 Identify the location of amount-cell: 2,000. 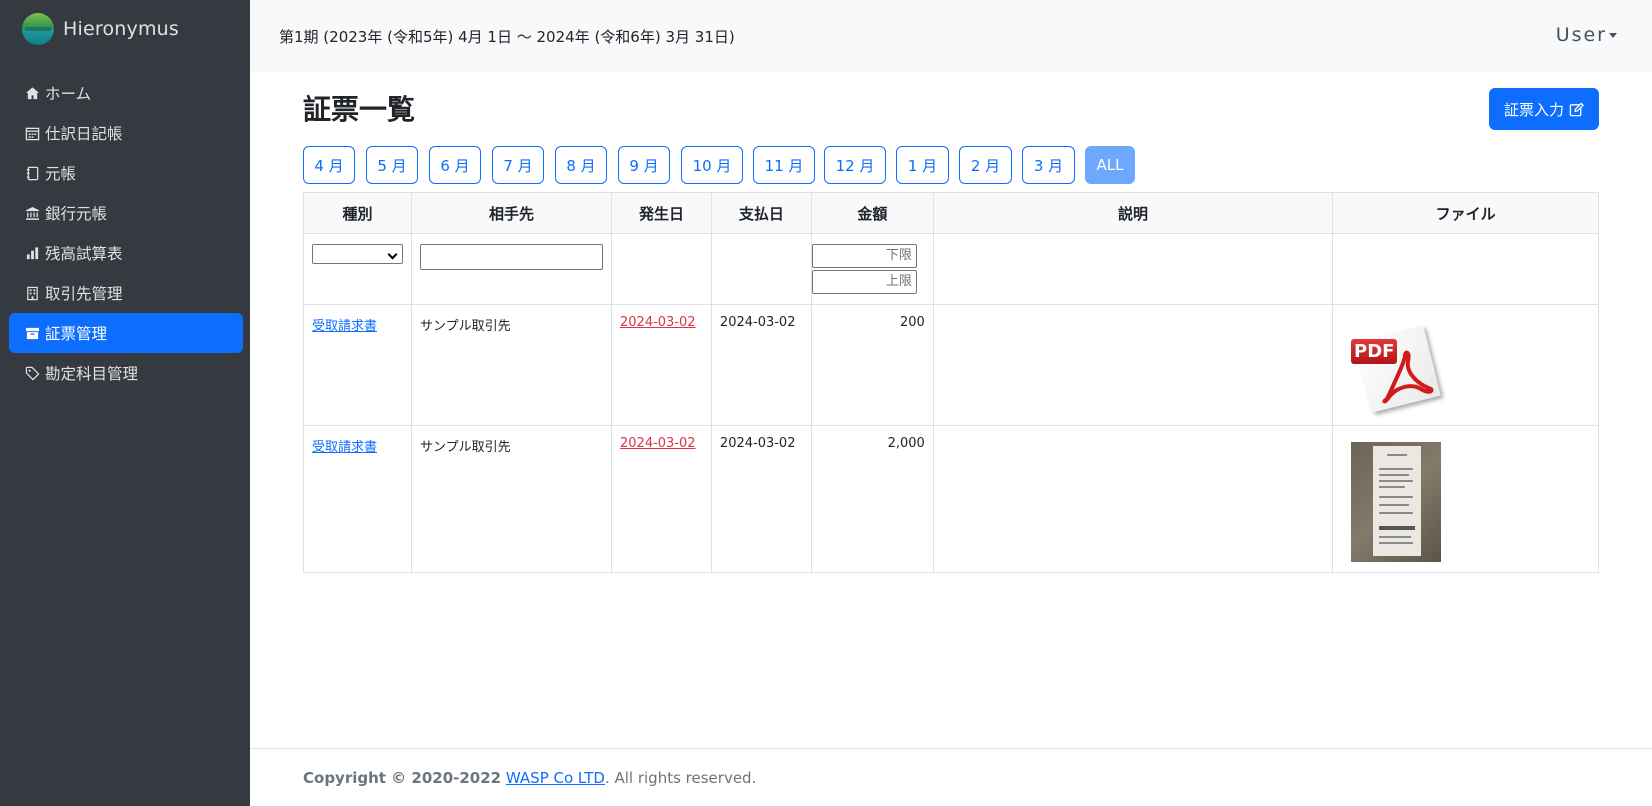
(872, 499).